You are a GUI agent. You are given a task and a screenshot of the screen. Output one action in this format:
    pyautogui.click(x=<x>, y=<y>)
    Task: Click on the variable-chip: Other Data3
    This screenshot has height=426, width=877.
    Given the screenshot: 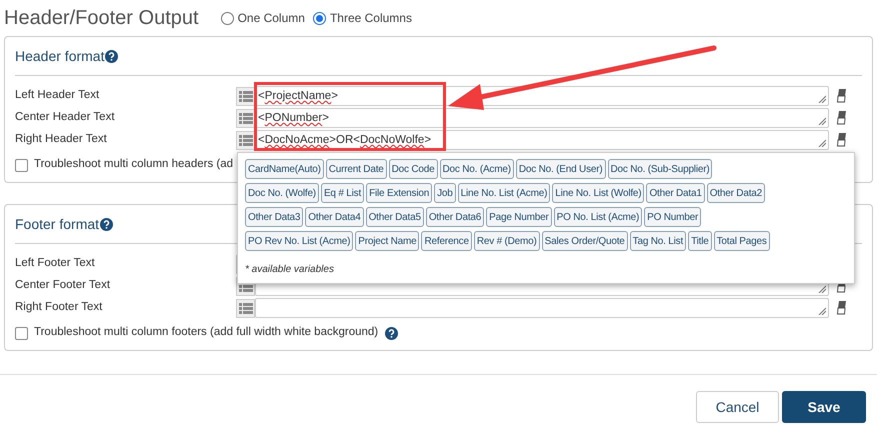 What is the action you would take?
    pyautogui.click(x=274, y=217)
    